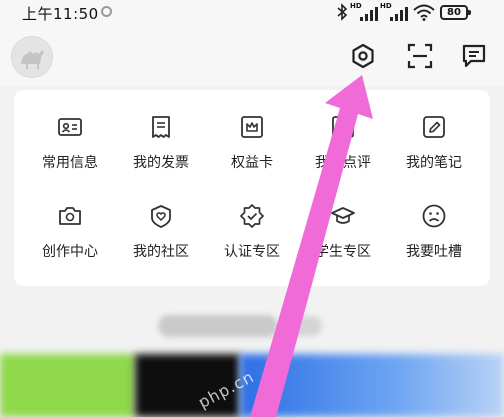 Image resolution: width=504 pixels, height=417 pixels. I want to click on top-bar, so click(252, 56).